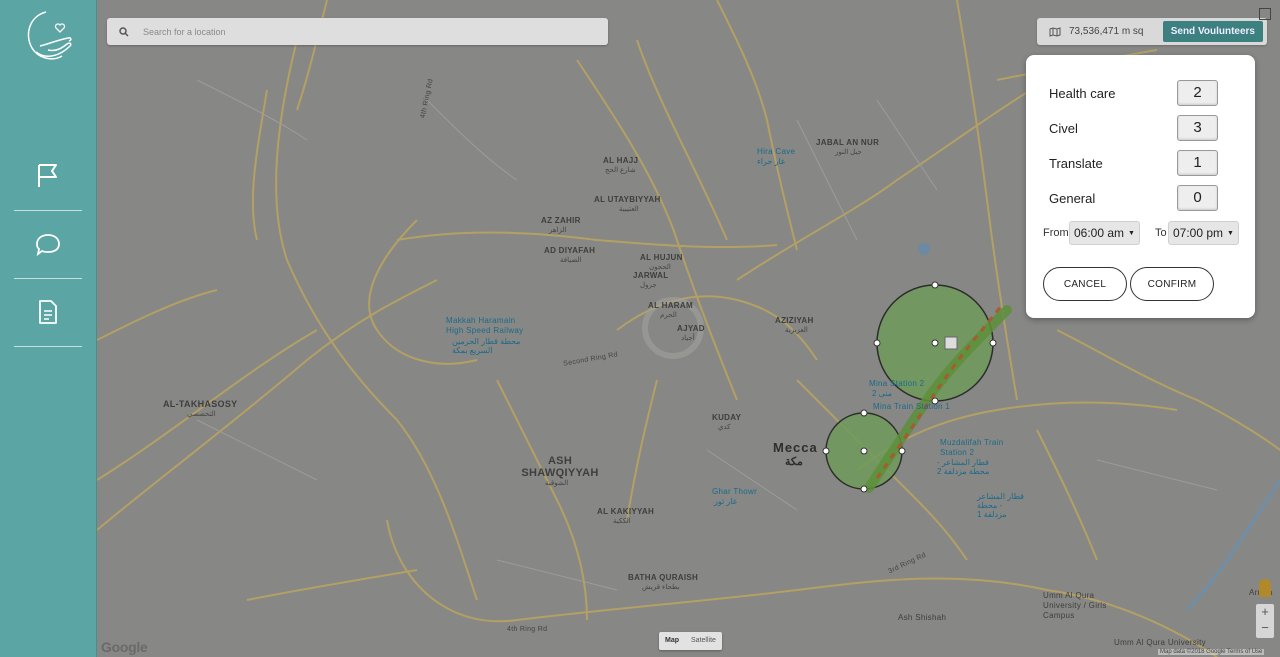  Describe the element at coordinates (1265, 628) in the screenshot. I see `zoom-out-icon: −` at that location.